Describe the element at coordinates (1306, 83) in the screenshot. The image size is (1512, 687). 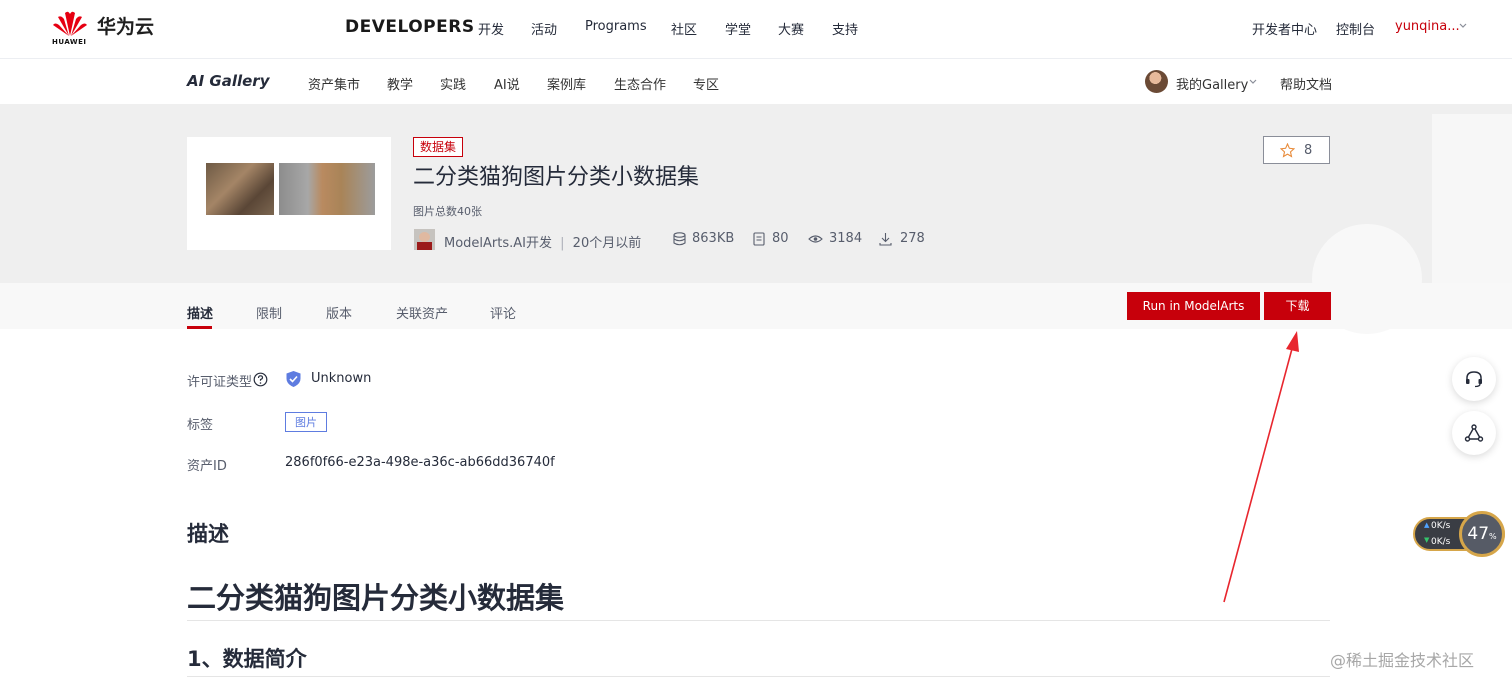
I see `help-docs-link: 帮助文档` at that location.